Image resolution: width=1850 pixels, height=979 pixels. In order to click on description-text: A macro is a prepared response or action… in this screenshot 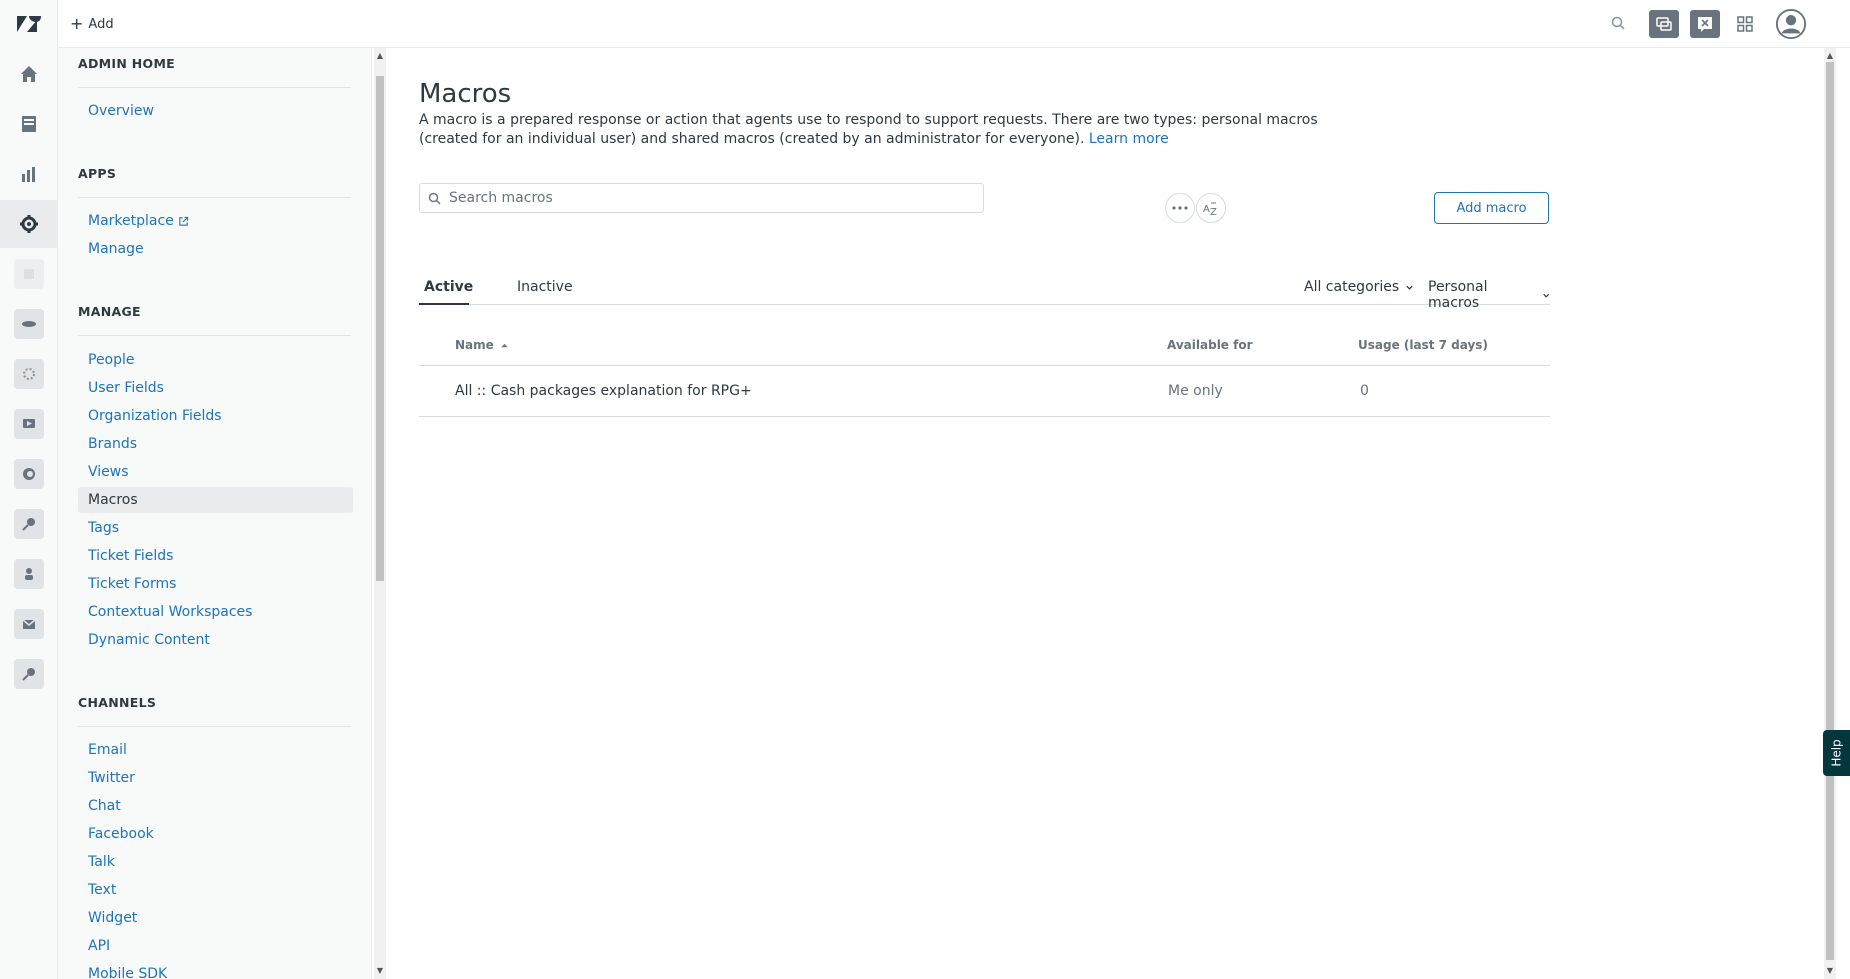, I will do `click(868, 129)`.